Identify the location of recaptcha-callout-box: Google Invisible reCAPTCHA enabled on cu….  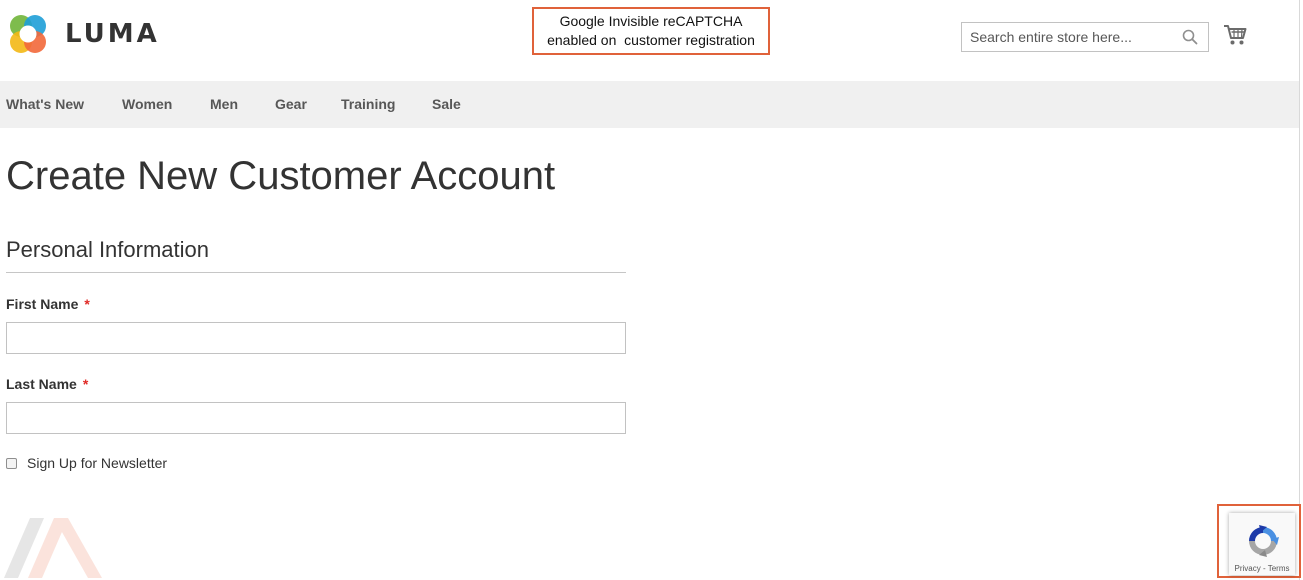
(651, 31).